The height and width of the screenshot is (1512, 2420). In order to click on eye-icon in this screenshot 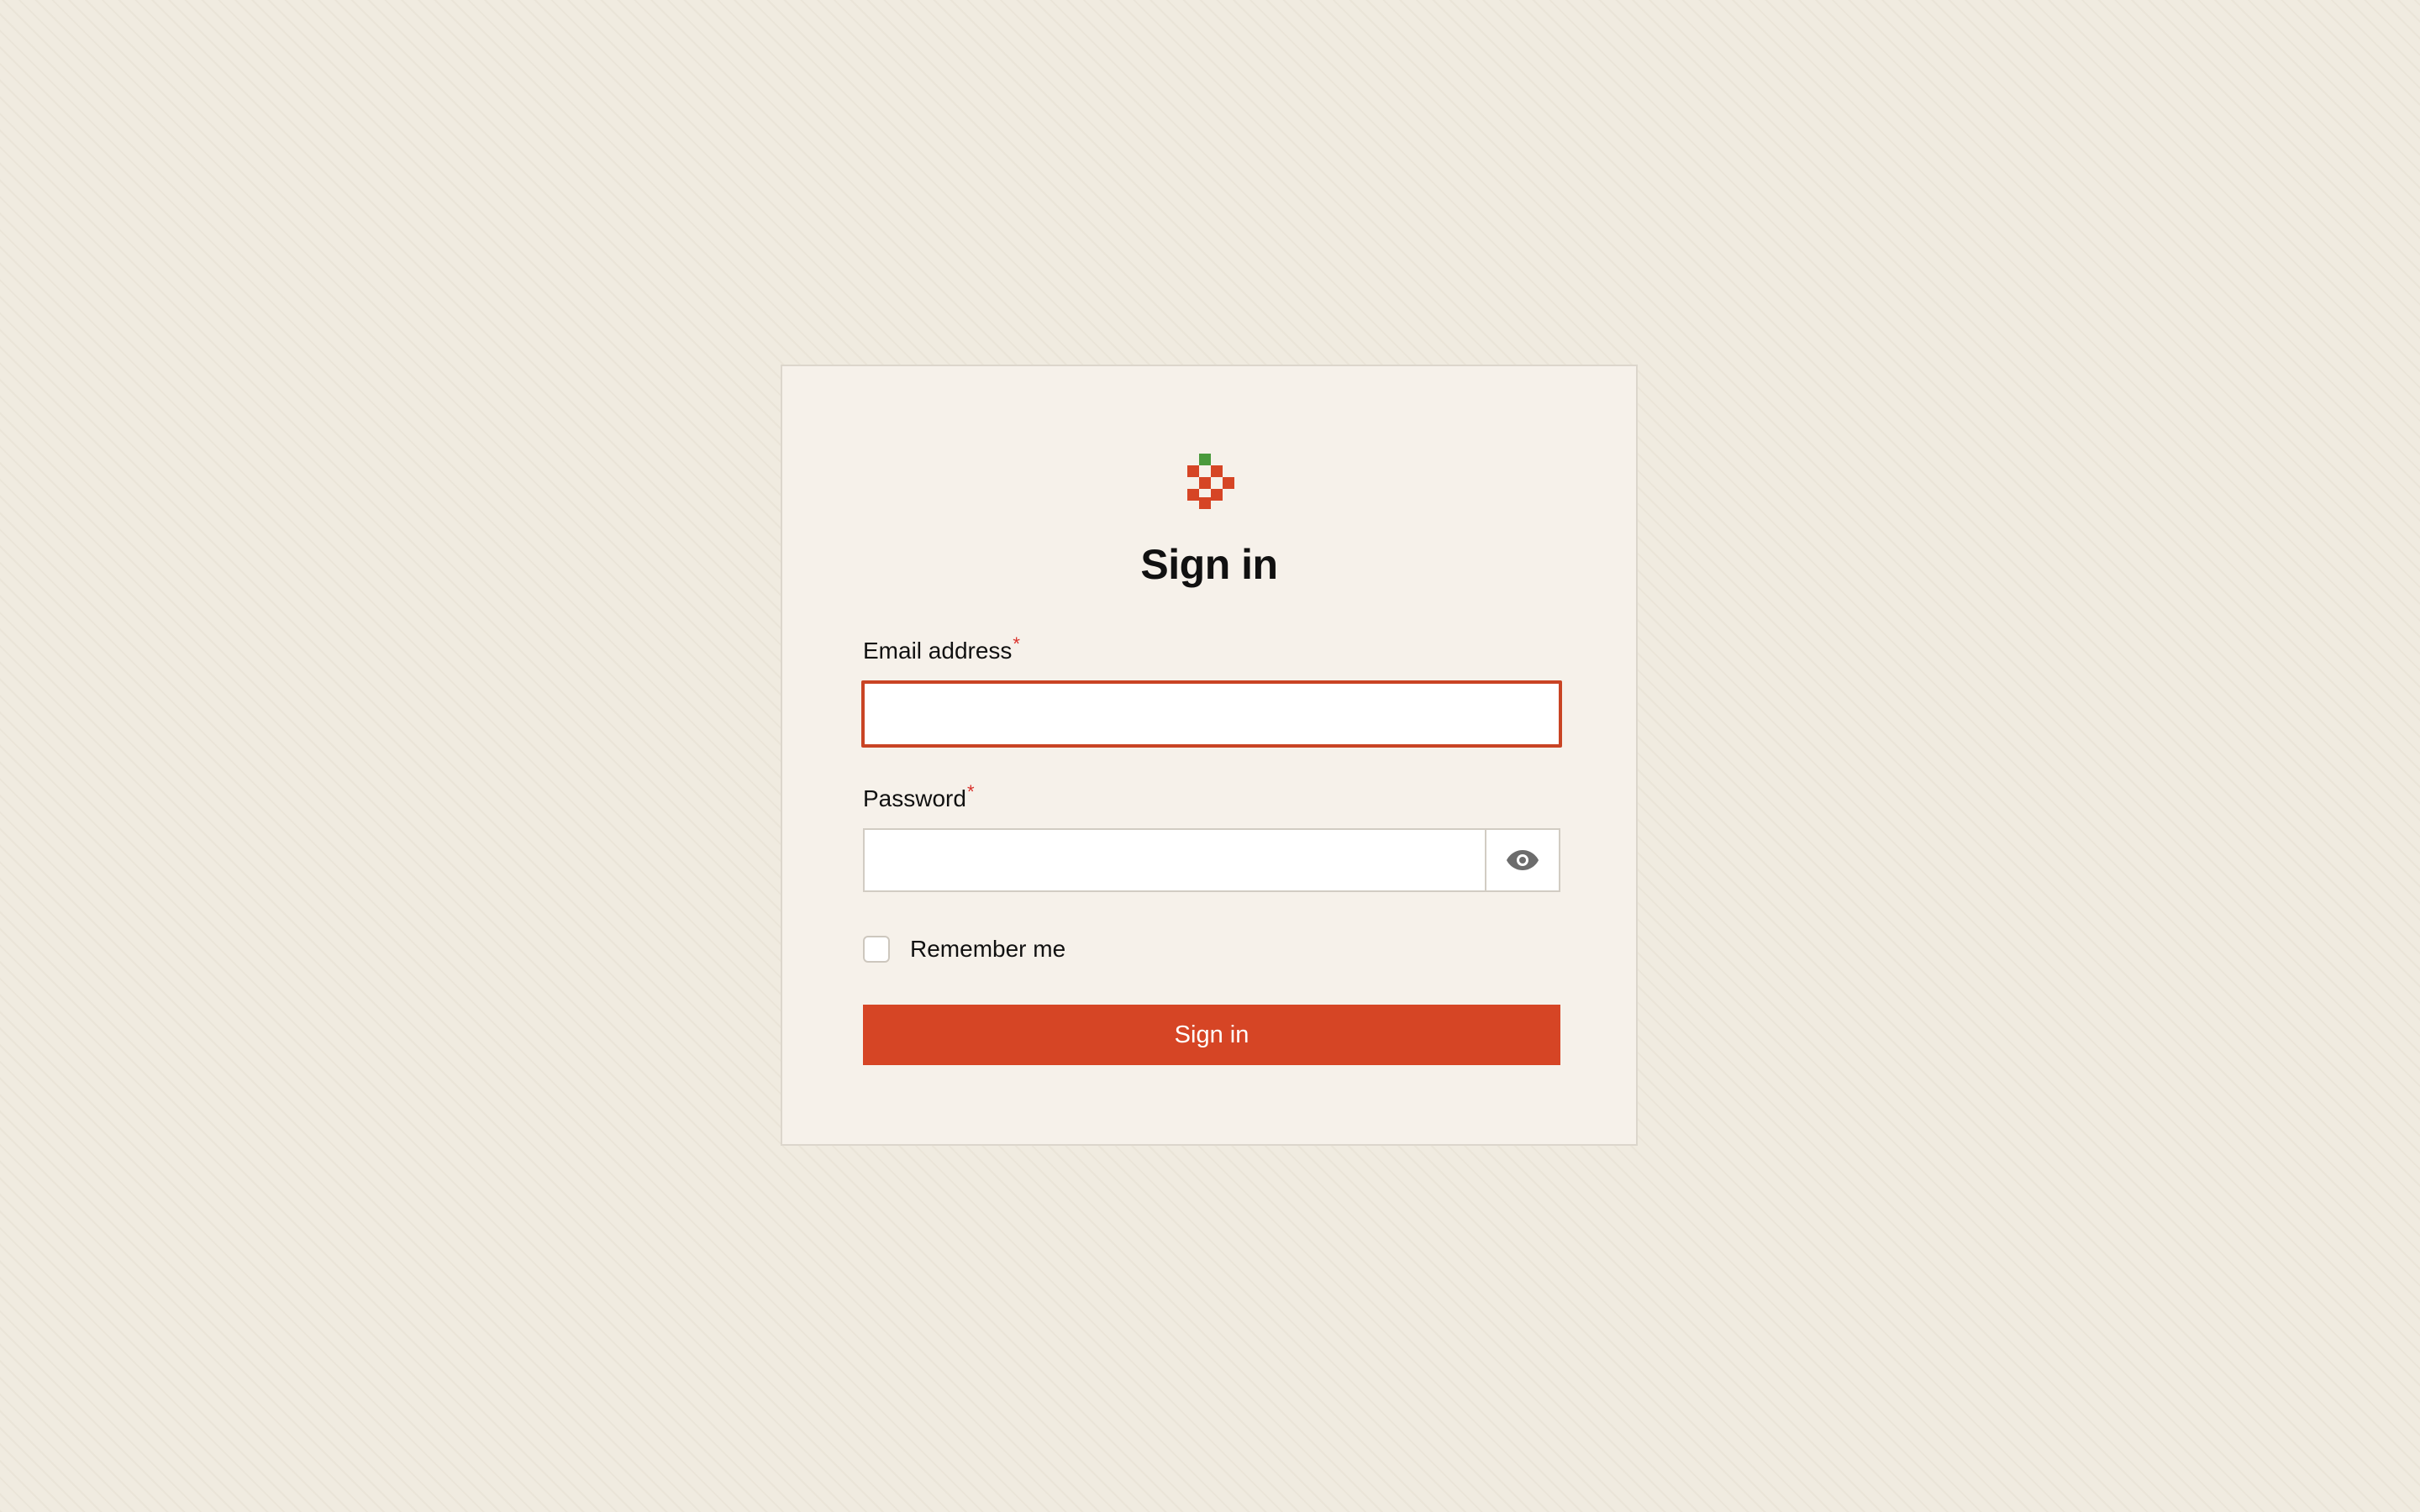, I will do `click(1523, 860)`.